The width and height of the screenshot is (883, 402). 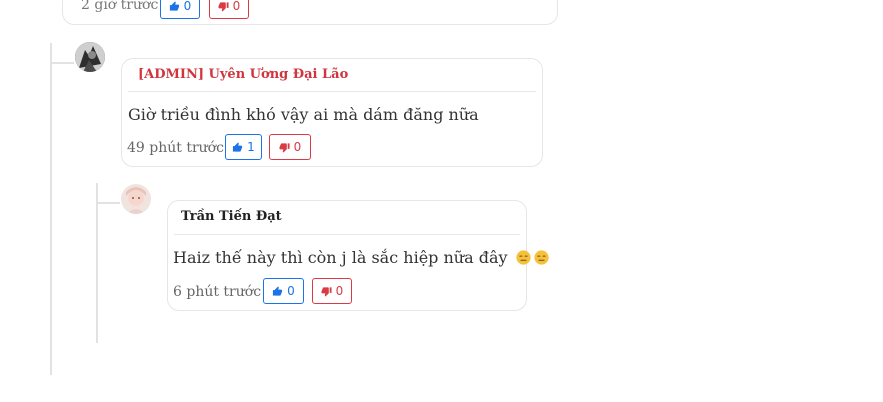 What do you see at coordinates (251, 147) in the screenshot?
I see `like-count: 1` at bounding box center [251, 147].